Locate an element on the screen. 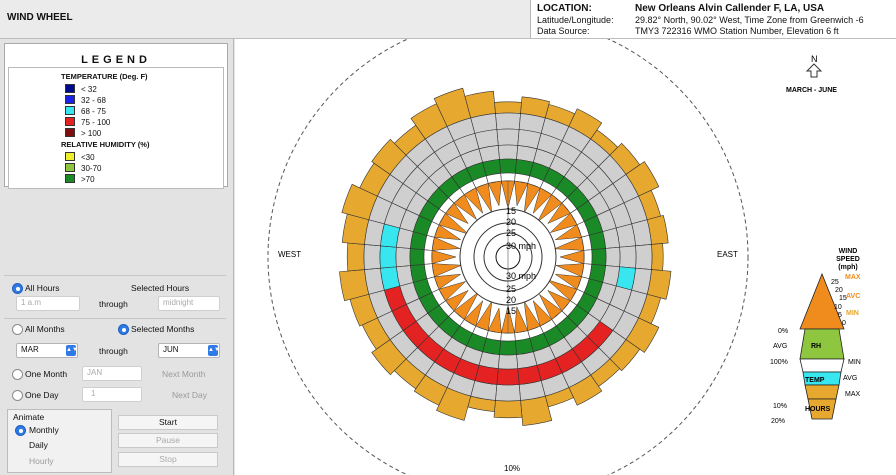 Image resolution: width=896 pixels, height=475 pixels. key-tick: 25 is located at coordinates (835, 282).